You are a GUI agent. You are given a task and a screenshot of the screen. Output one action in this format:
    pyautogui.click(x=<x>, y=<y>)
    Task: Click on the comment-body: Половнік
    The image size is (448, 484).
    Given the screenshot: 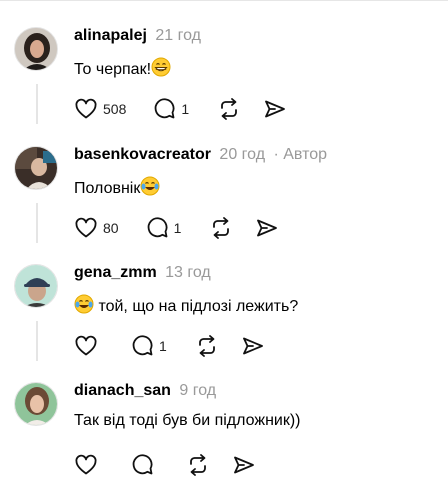 What is the action you would take?
    pyautogui.click(x=107, y=188)
    